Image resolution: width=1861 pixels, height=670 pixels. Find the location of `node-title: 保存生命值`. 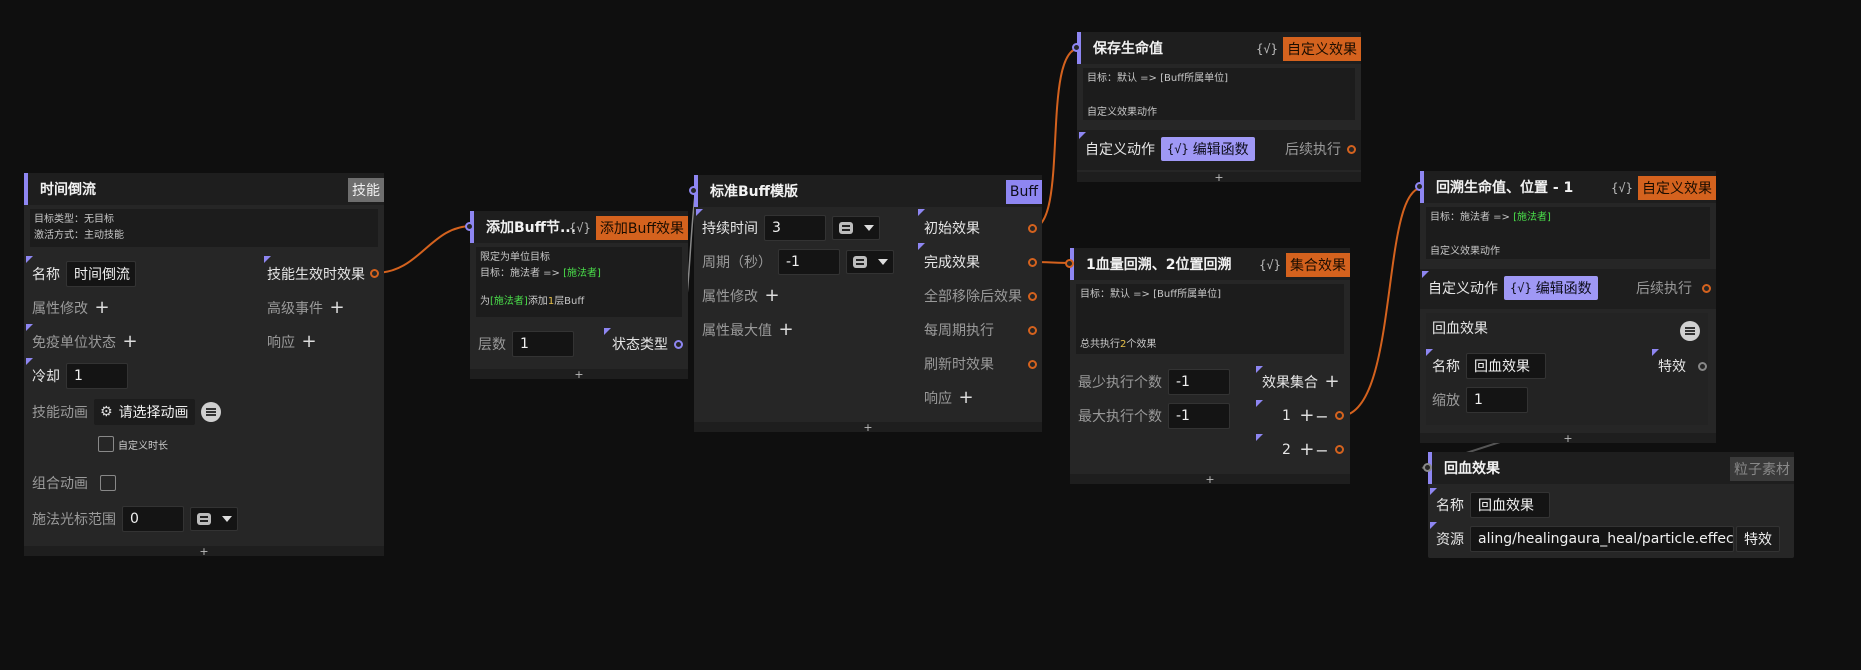

node-title: 保存生命值 is located at coordinates (1128, 49).